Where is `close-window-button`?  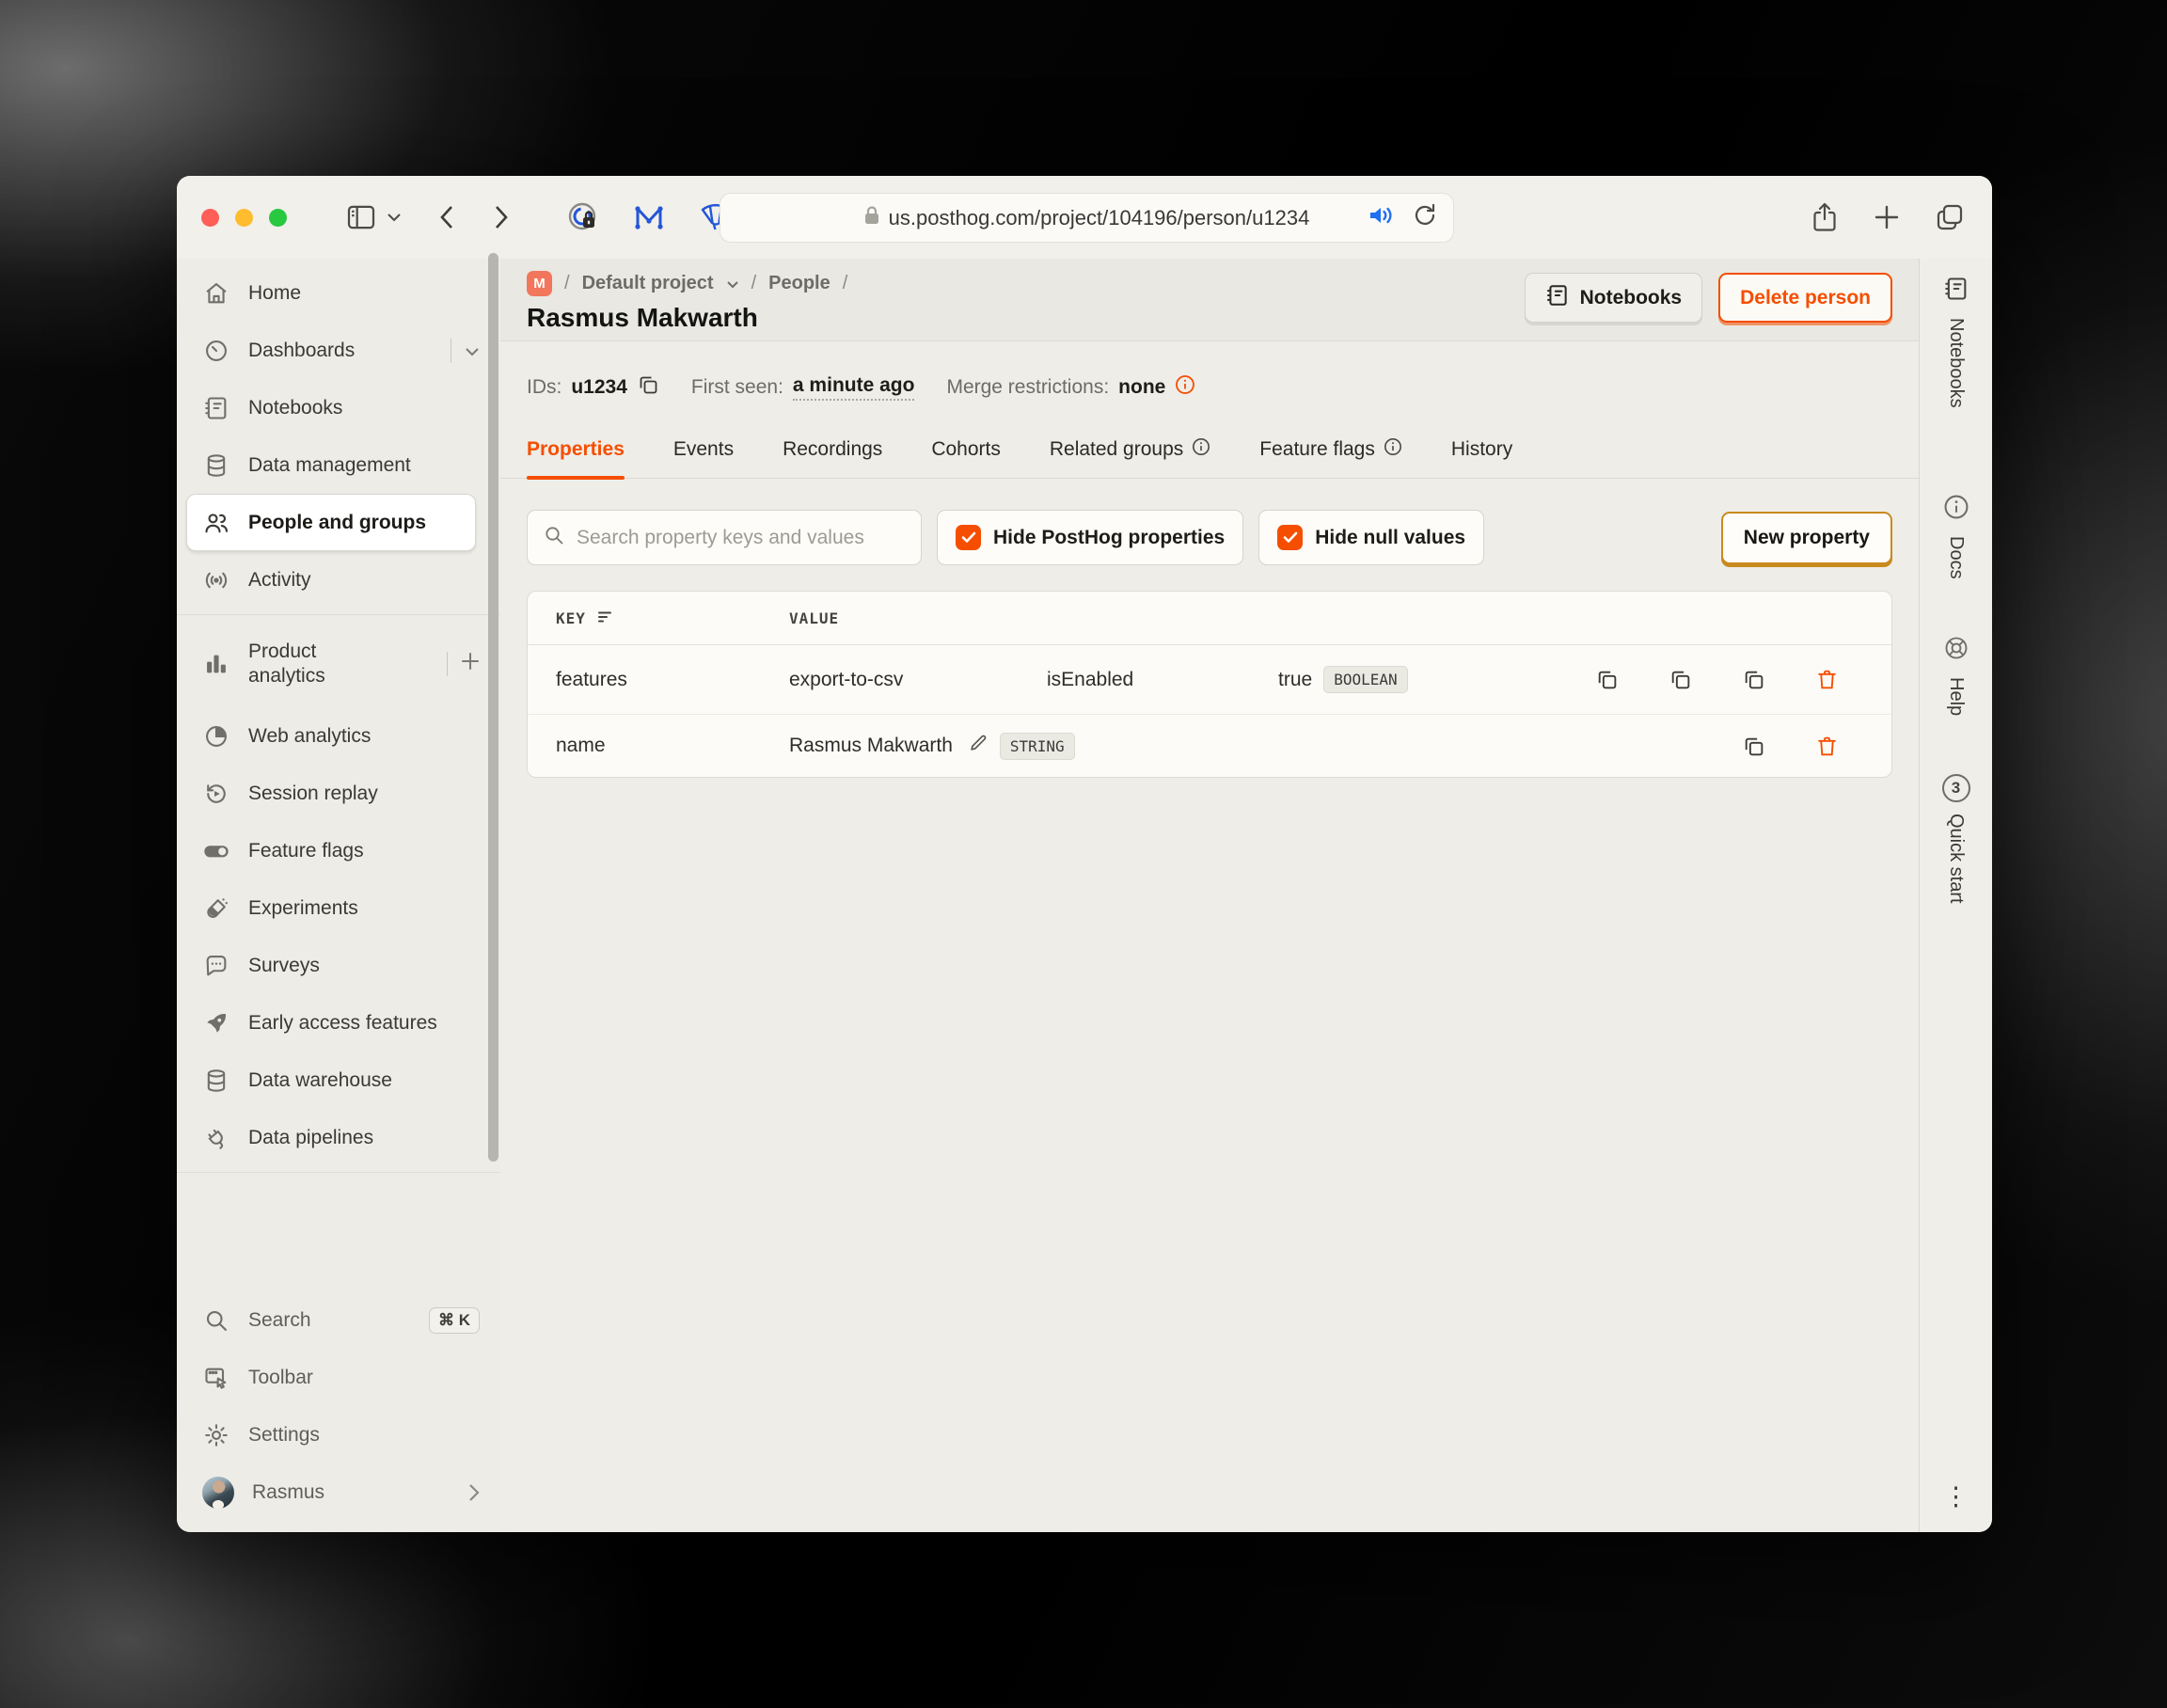
close-window-button is located at coordinates (210, 217).